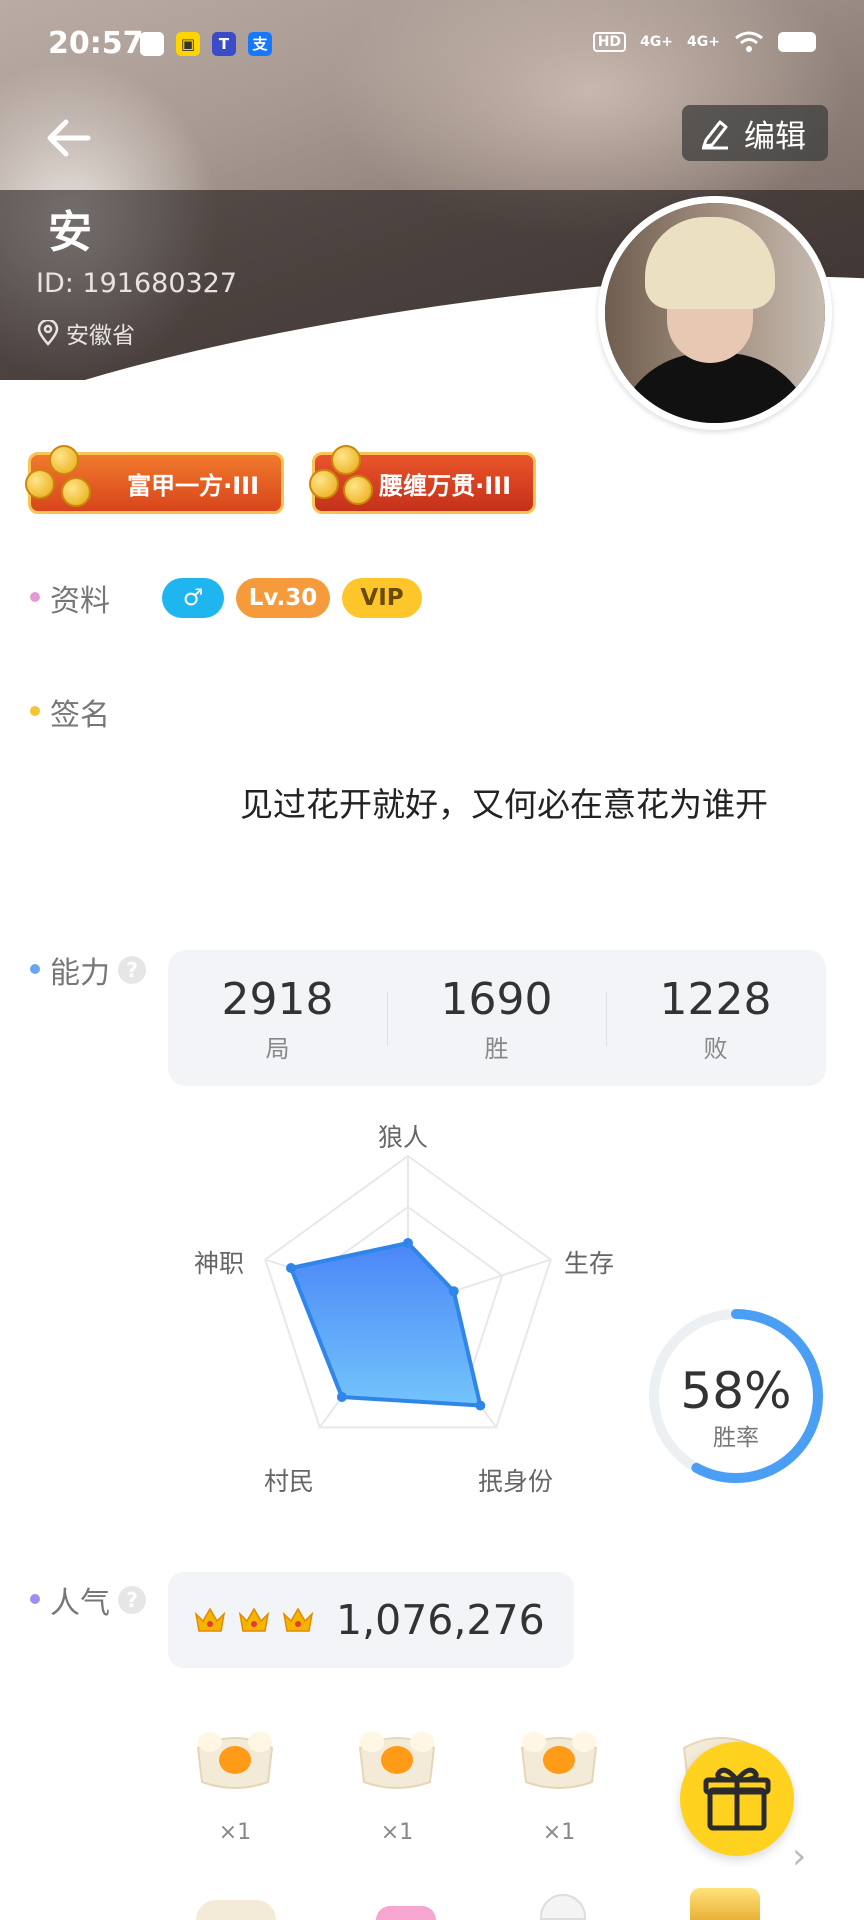 The image size is (864, 1920). What do you see at coordinates (277, 1049) in the screenshot?
I see `stat-label: 局` at bounding box center [277, 1049].